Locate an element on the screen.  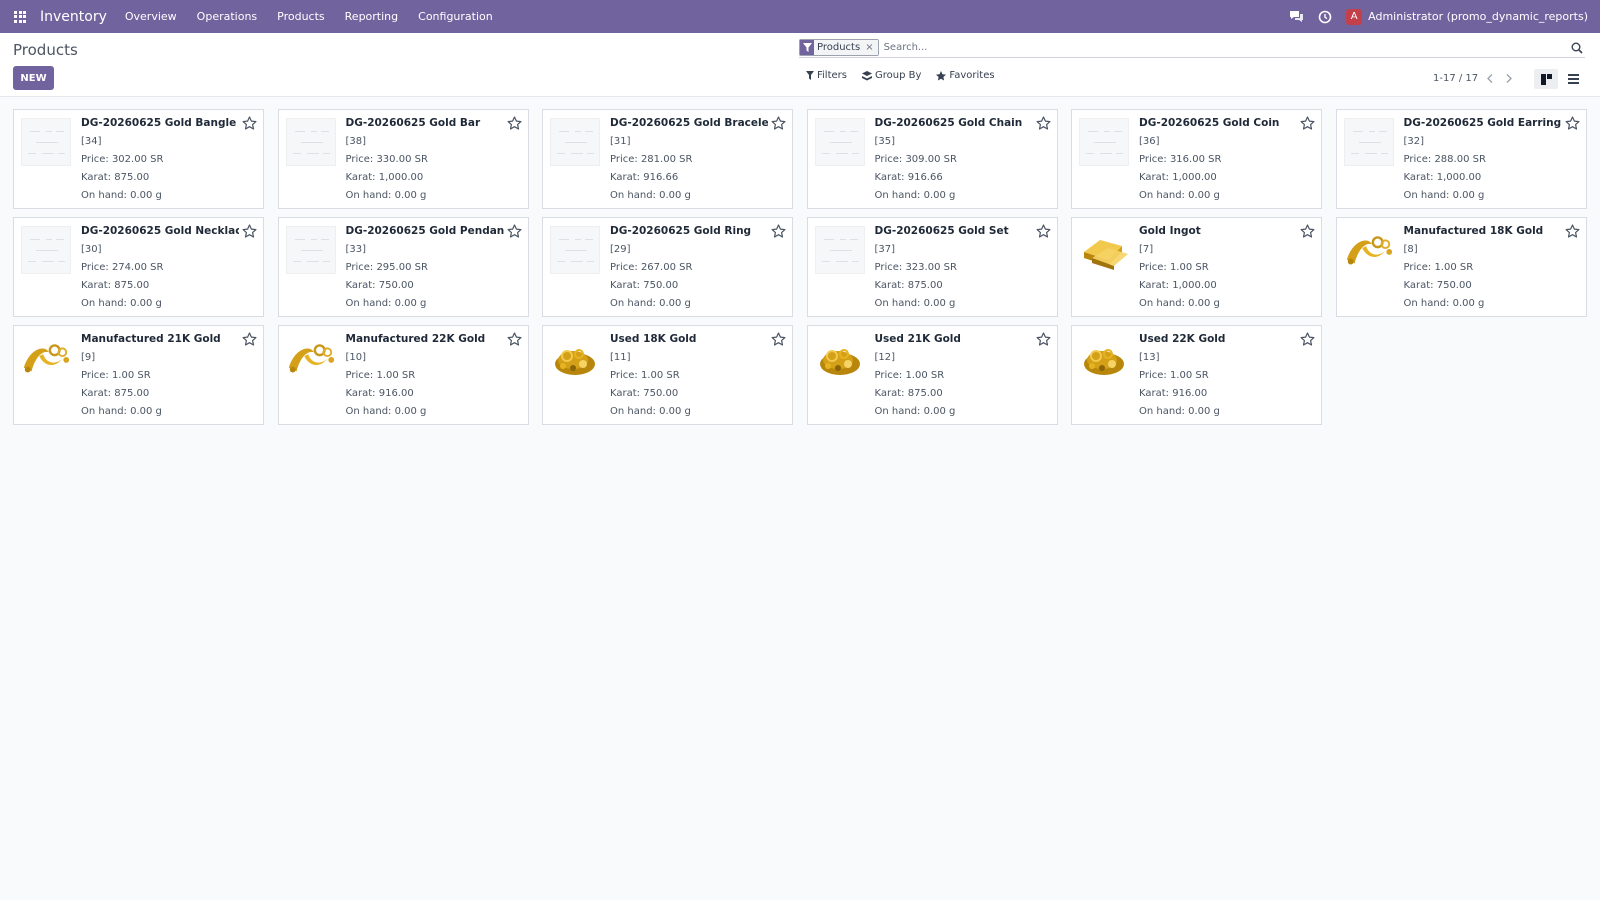
menu-reporting: Reporting is located at coordinates (371, 16).